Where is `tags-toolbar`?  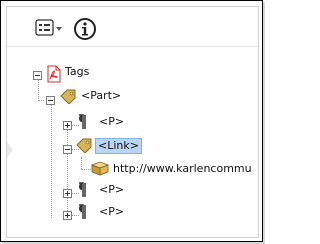 tags-toolbar is located at coordinates (132, 26).